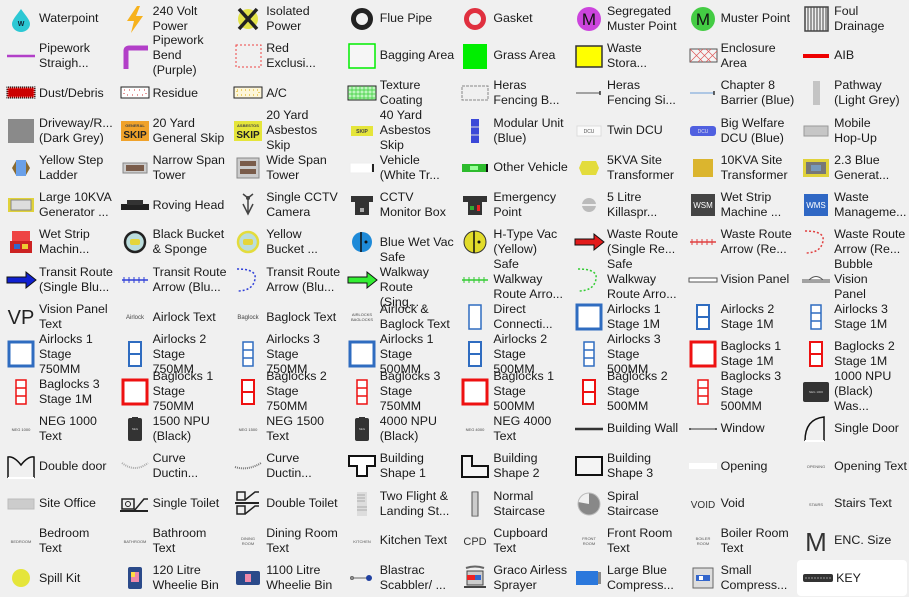  What do you see at coordinates (511, 204) in the screenshot?
I see `stencil-item-emergency-point: Emergency Point` at bounding box center [511, 204].